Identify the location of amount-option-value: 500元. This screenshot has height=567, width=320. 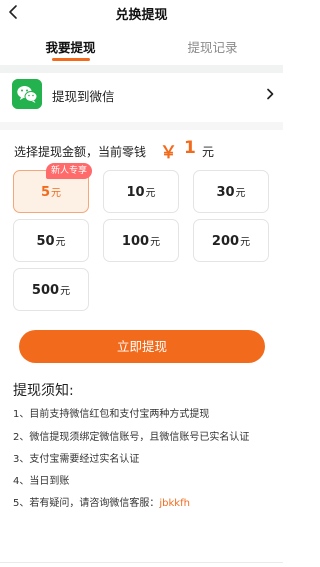
(51, 290).